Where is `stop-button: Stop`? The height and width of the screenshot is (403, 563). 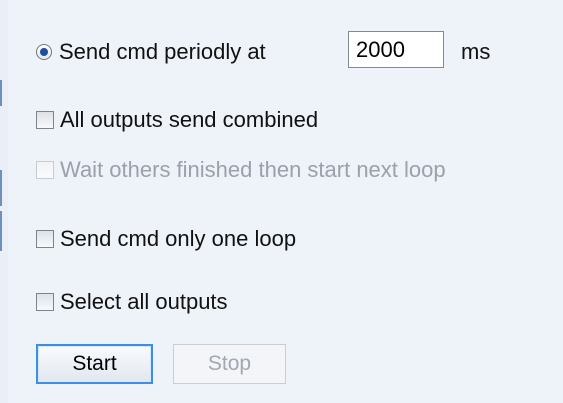 stop-button: Stop is located at coordinates (229, 364).